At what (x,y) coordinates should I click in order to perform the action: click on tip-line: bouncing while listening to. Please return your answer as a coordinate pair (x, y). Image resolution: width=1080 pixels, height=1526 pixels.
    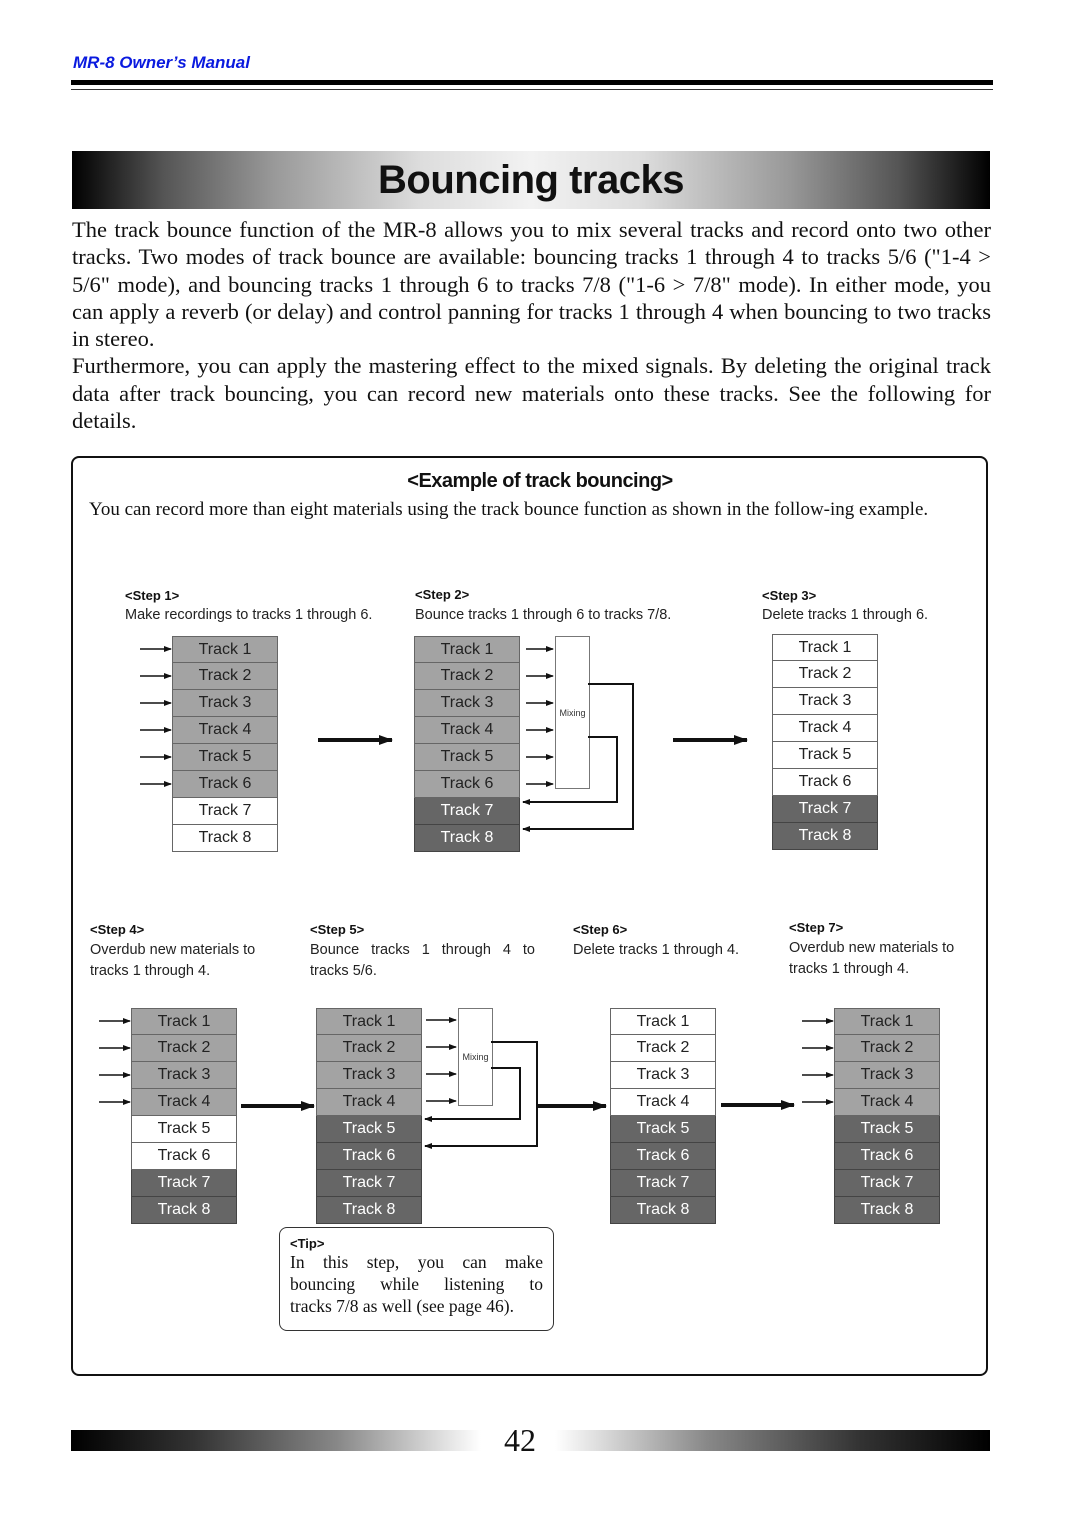
    Looking at the image, I should click on (416, 1284).